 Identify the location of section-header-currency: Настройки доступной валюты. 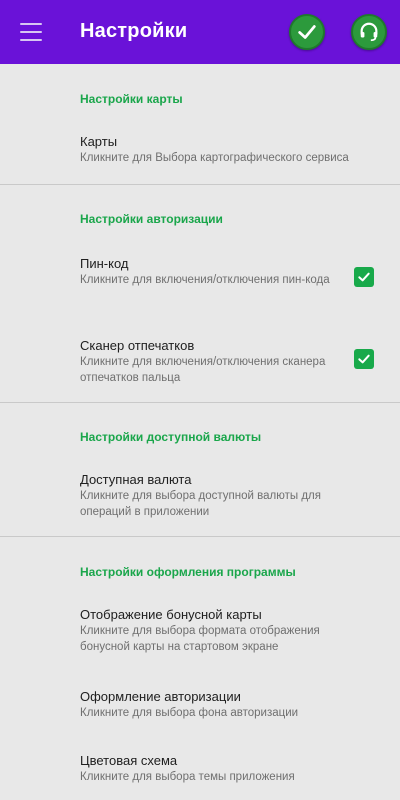
(171, 437).